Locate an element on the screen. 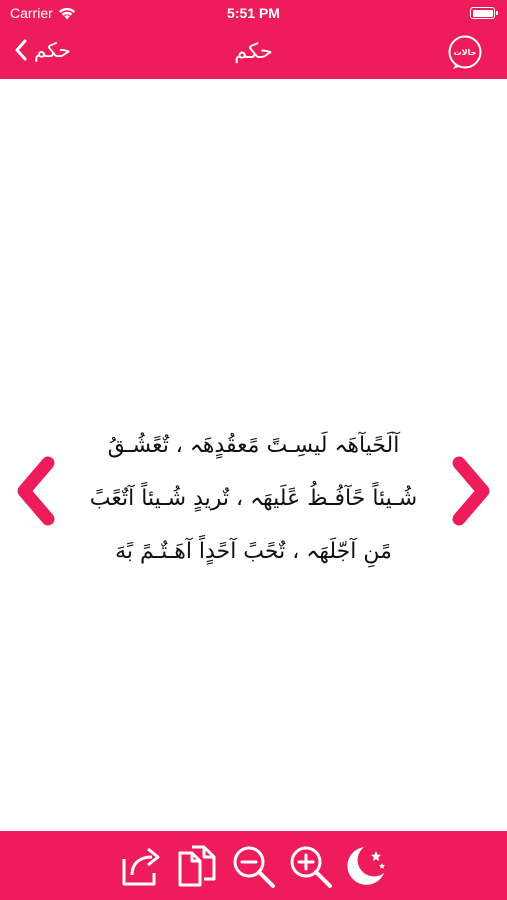 This screenshot has height=900, width=507. bottom-toolbar is located at coordinates (253, 865).